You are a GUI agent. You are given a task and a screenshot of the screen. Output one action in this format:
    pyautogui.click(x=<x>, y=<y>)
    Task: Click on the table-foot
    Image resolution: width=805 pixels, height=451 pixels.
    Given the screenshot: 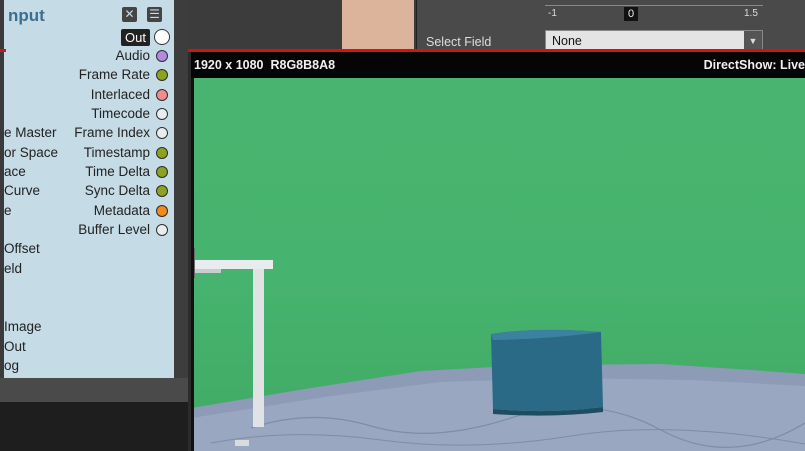 What is the action you would take?
    pyautogui.click(x=242, y=443)
    